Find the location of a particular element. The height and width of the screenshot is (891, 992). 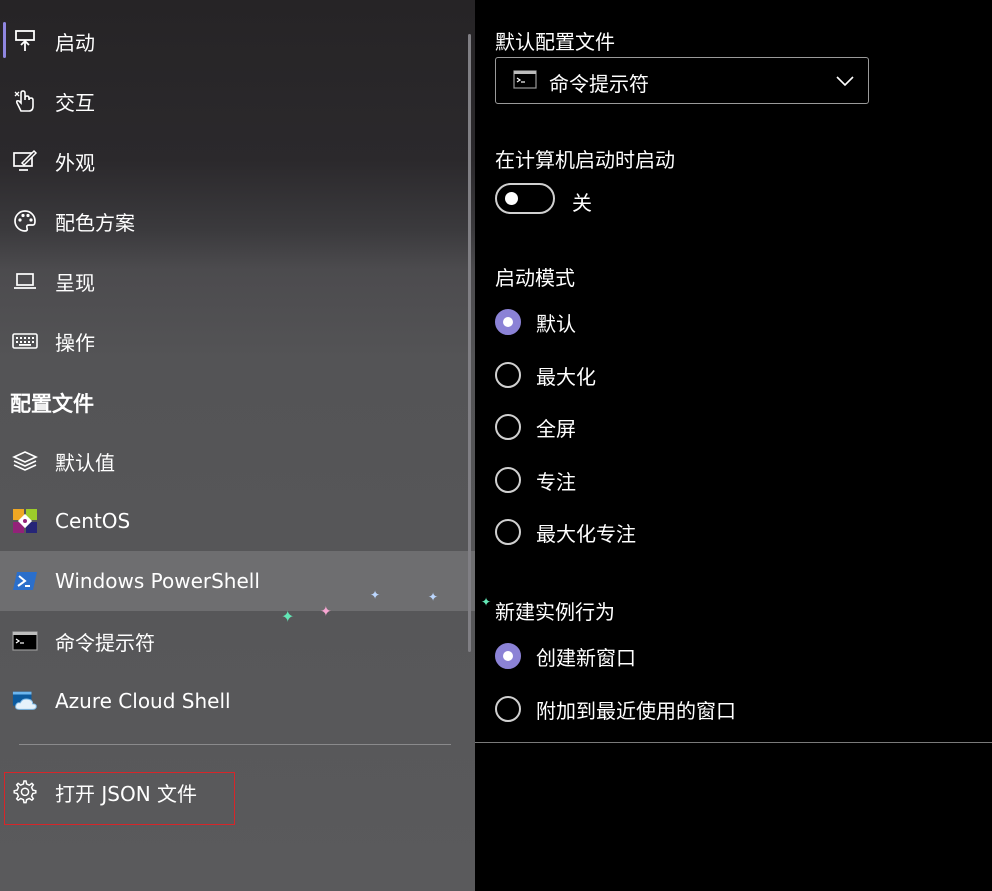

radio-new-instance-new-window: 创建新窗口 is located at coordinates (565, 656).